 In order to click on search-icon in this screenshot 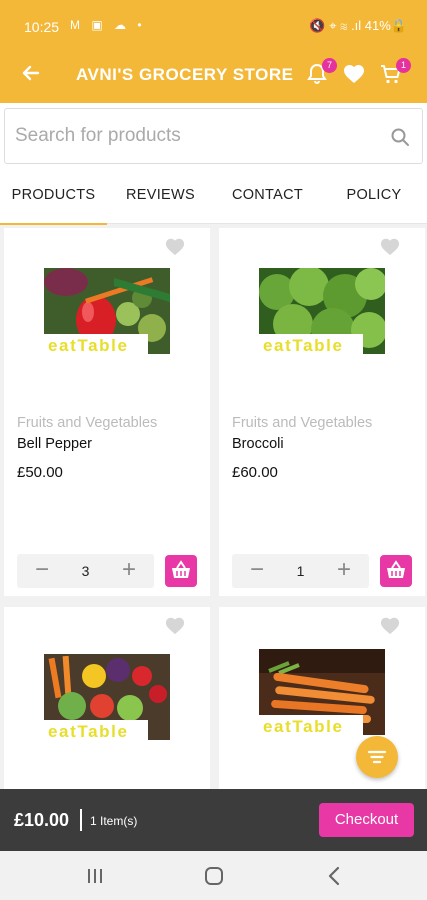, I will do `click(400, 137)`.